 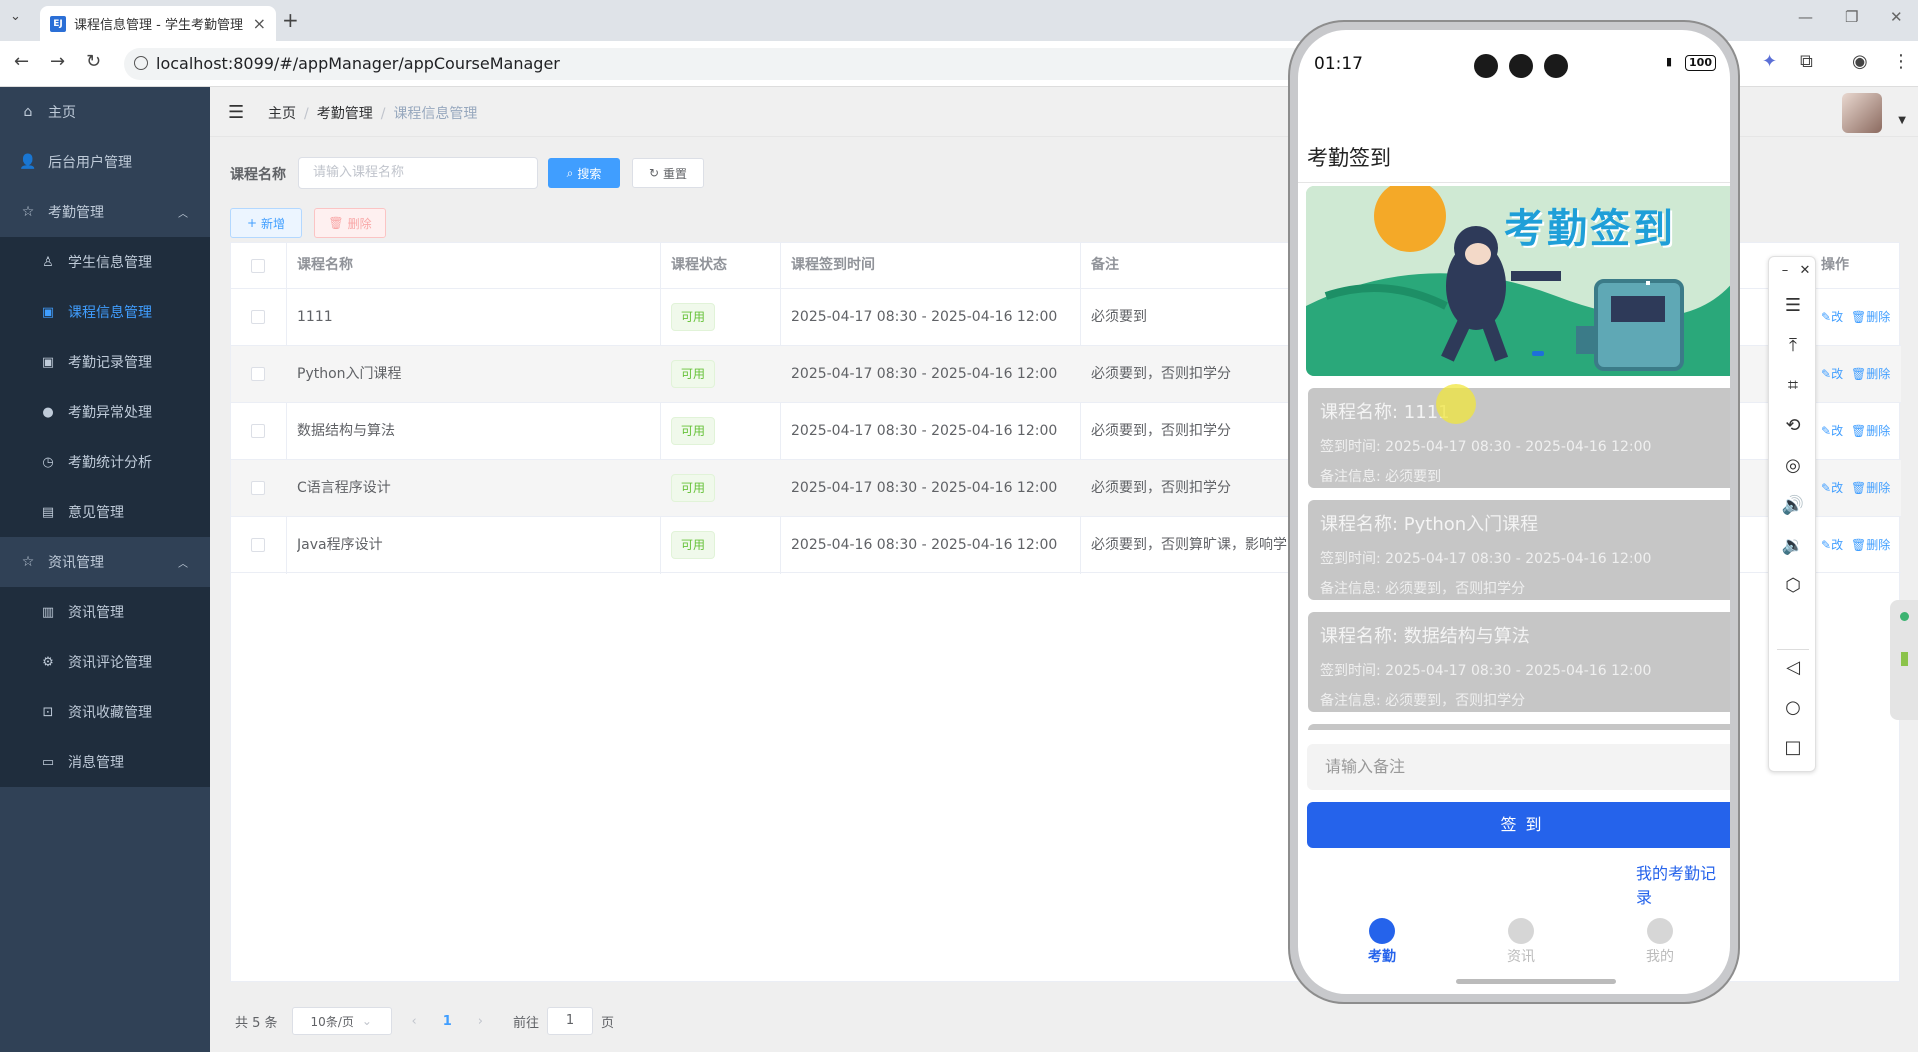 What do you see at coordinates (1518, 281) in the screenshot?
I see `banner-image: 考勤签到` at bounding box center [1518, 281].